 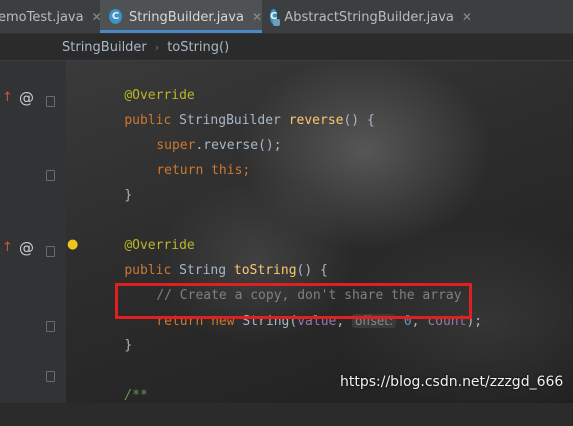 I want to click on breadcrumb-class: StringBuilder, so click(x=104, y=47).